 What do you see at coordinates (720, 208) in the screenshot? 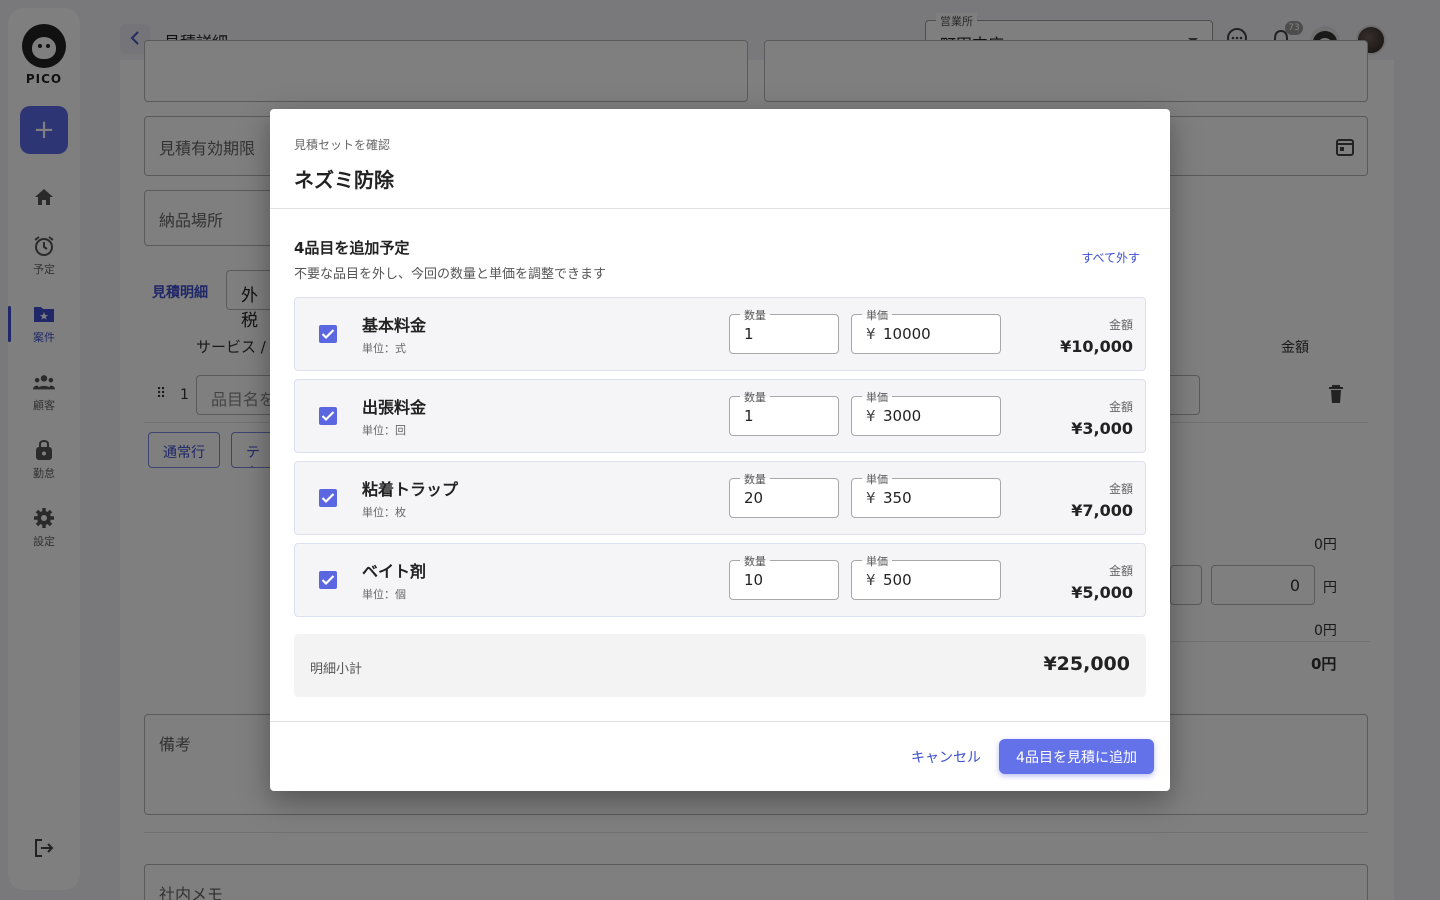
I see `dialog-header-divider` at bounding box center [720, 208].